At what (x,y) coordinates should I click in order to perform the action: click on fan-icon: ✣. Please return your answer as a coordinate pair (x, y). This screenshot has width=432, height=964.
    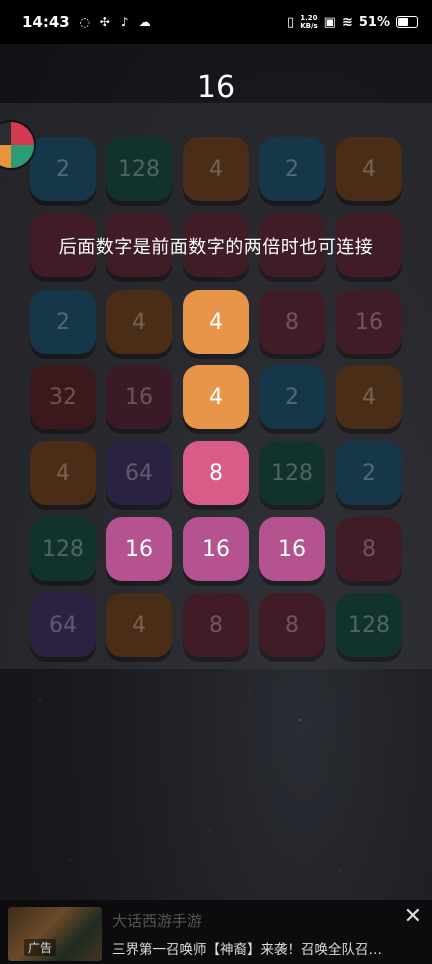
    Looking at the image, I should click on (104, 22).